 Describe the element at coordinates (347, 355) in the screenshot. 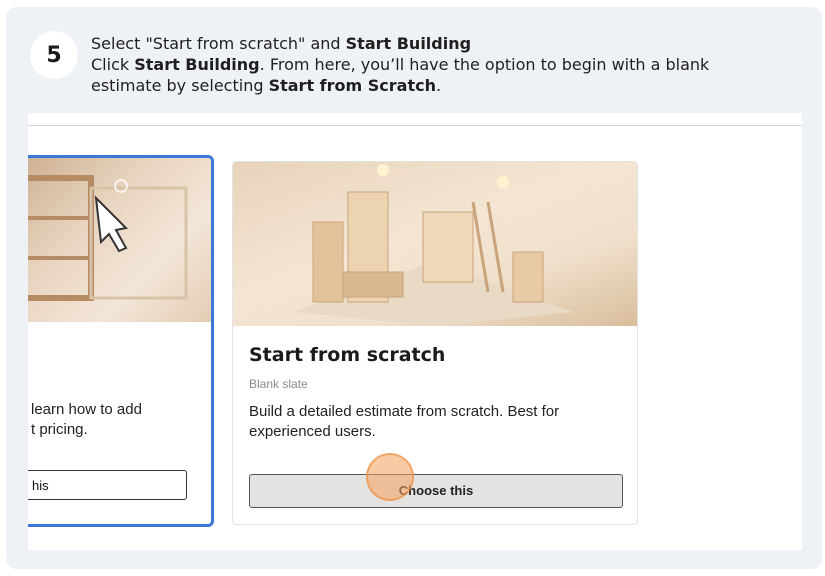

I see `card-title: Start from scratch` at that location.